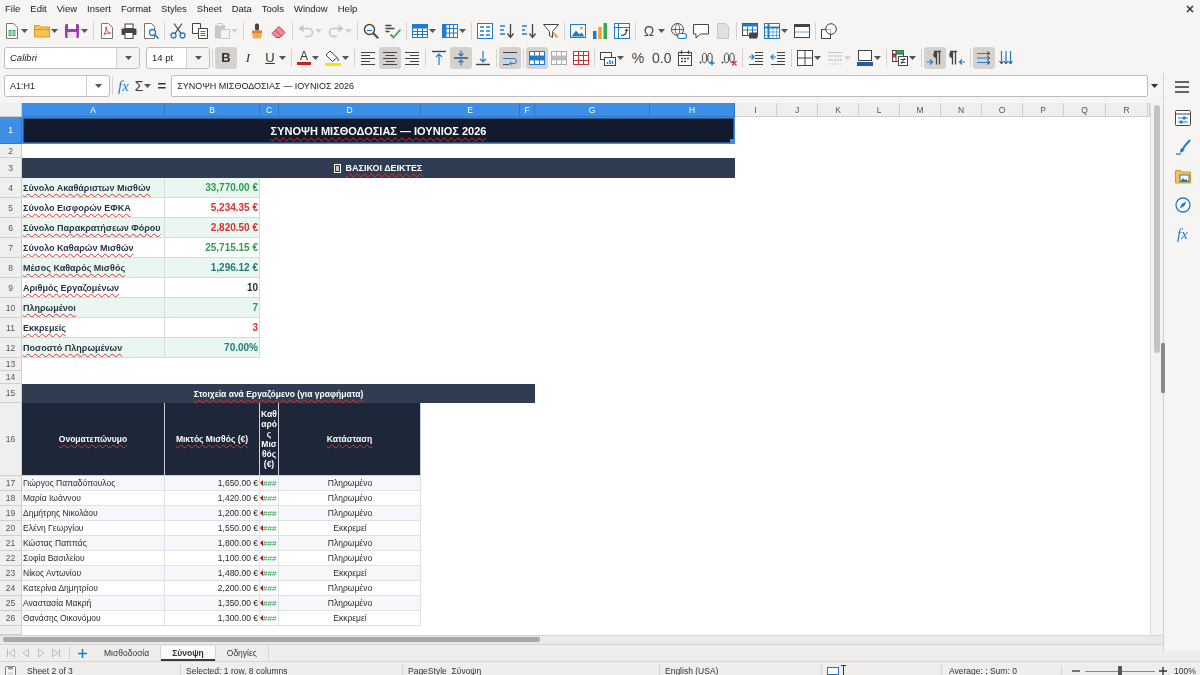  Describe the element at coordinates (11, 528) in the screenshot. I see `row-header: 20` at that location.